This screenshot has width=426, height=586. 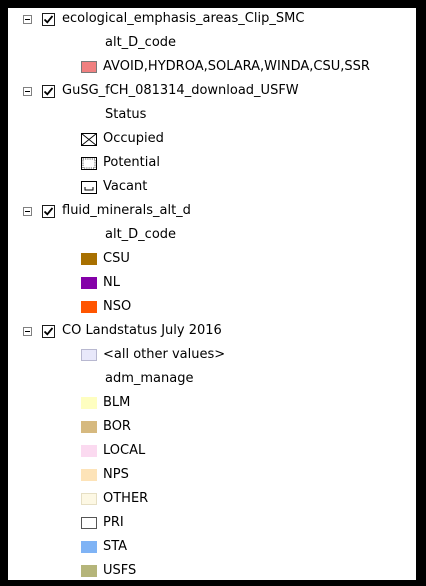 What do you see at coordinates (164, 354) in the screenshot?
I see `legend-label: <all other values>` at bounding box center [164, 354].